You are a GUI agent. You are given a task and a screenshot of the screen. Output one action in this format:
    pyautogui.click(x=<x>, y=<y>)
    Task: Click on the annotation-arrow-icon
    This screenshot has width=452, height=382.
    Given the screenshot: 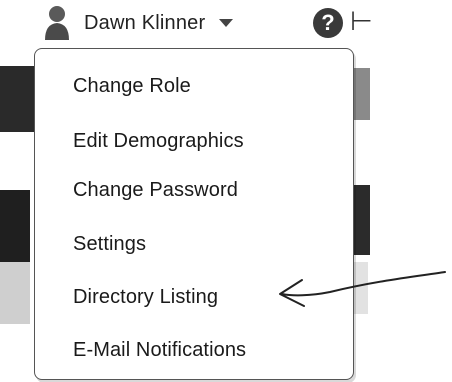 What is the action you would take?
    pyautogui.click(x=362, y=289)
    